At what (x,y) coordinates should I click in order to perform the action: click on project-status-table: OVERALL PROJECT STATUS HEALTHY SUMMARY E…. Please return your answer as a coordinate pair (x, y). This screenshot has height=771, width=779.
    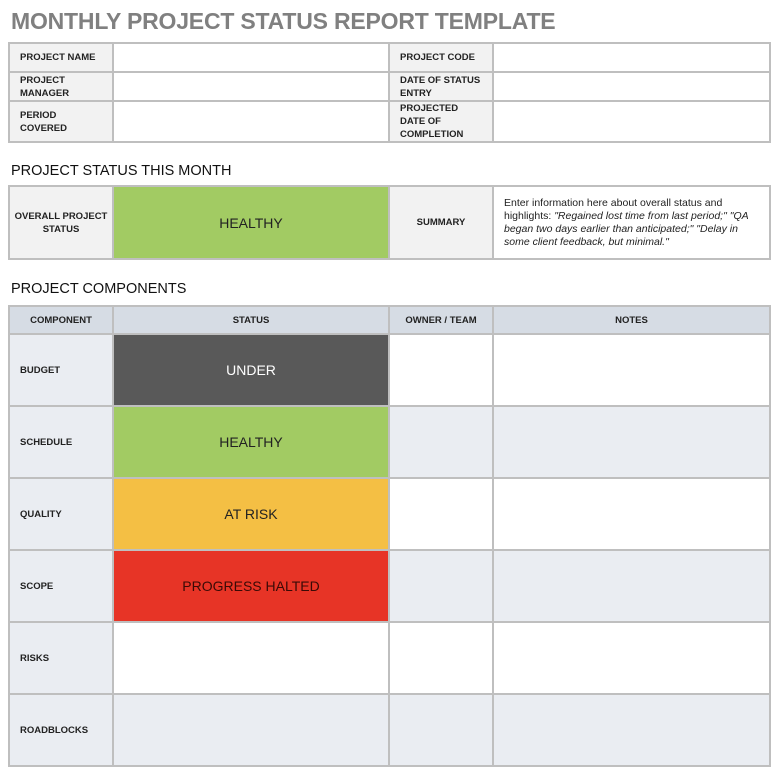
    Looking at the image, I should click on (389, 222).